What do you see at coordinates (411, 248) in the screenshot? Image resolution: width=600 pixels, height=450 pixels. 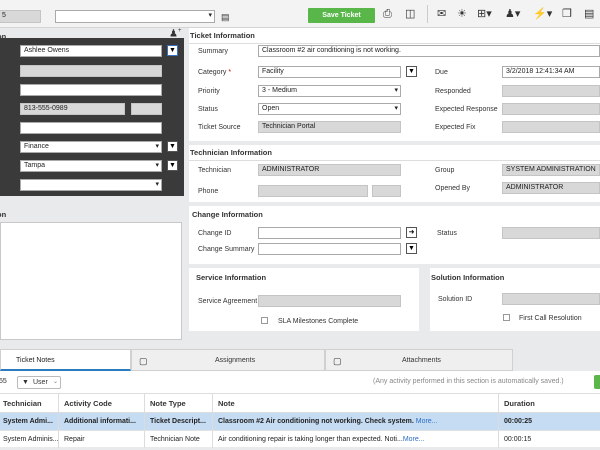 I see `change-summary-dropdown-button: ▼` at bounding box center [411, 248].